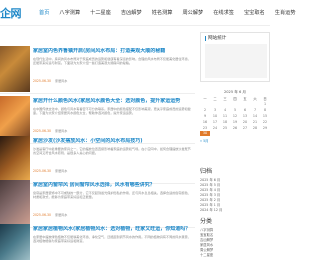 Image resolution: width=320 pixels, height=261 pixels. What do you see at coordinates (265, 122) in the screenshot?
I see `calendar-day: 22` at bounding box center [265, 122].